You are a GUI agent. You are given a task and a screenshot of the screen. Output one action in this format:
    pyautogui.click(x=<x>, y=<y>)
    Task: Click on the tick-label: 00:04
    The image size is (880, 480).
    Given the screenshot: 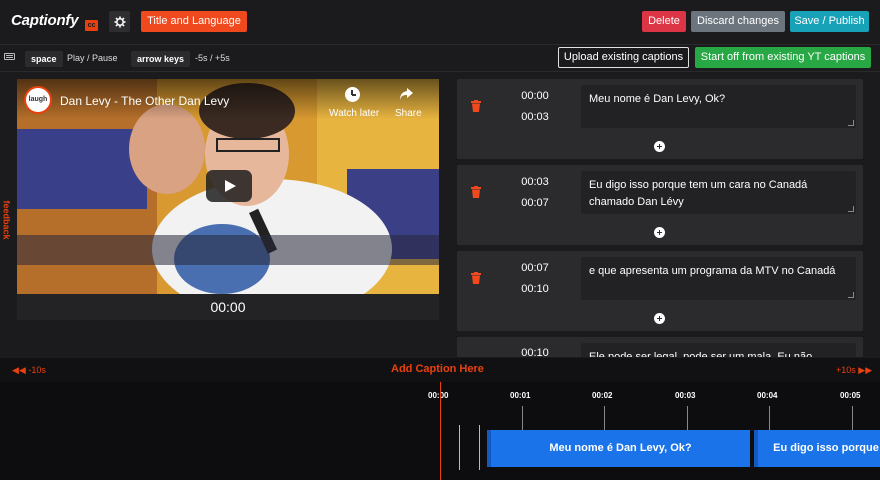 What is the action you would take?
    pyautogui.click(x=767, y=395)
    